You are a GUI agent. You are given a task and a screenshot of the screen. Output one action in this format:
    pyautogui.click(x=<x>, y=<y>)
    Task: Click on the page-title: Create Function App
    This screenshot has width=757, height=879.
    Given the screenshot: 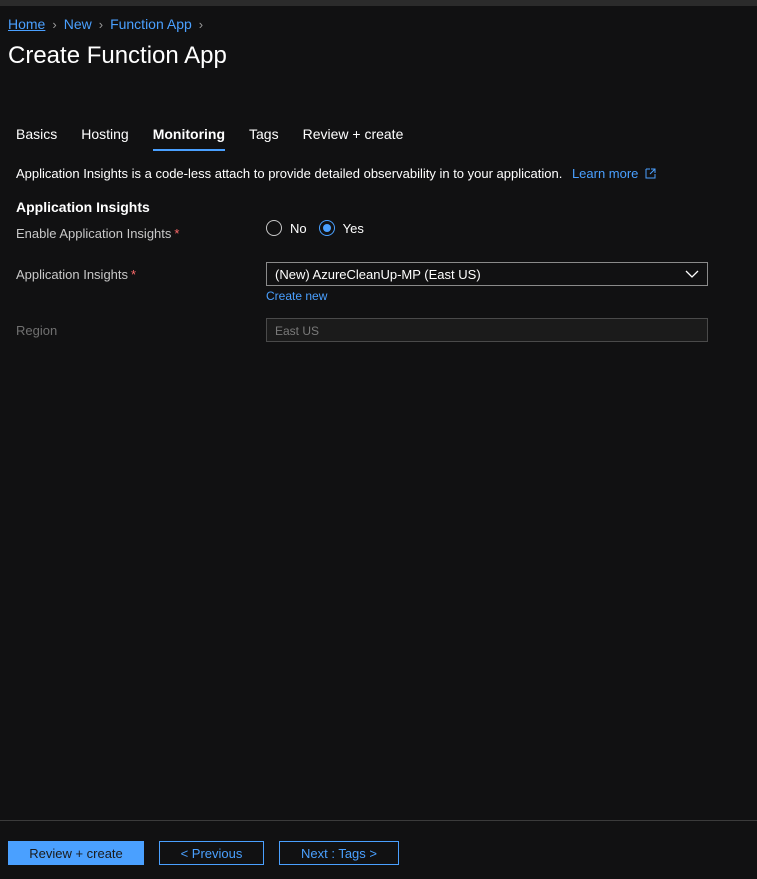 What is the action you would take?
    pyautogui.click(x=117, y=55)
    